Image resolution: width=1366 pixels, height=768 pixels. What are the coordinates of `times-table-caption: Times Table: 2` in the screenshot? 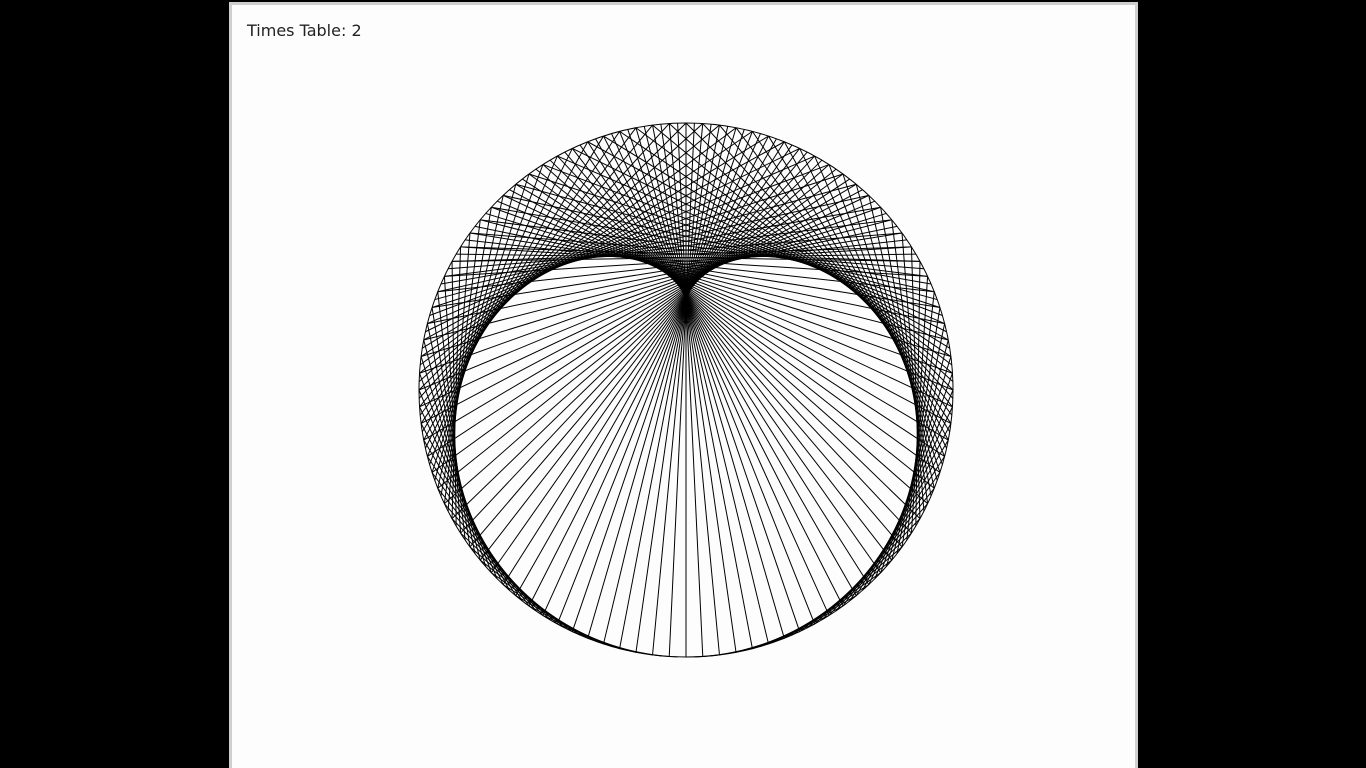 It's located at (304, 30).